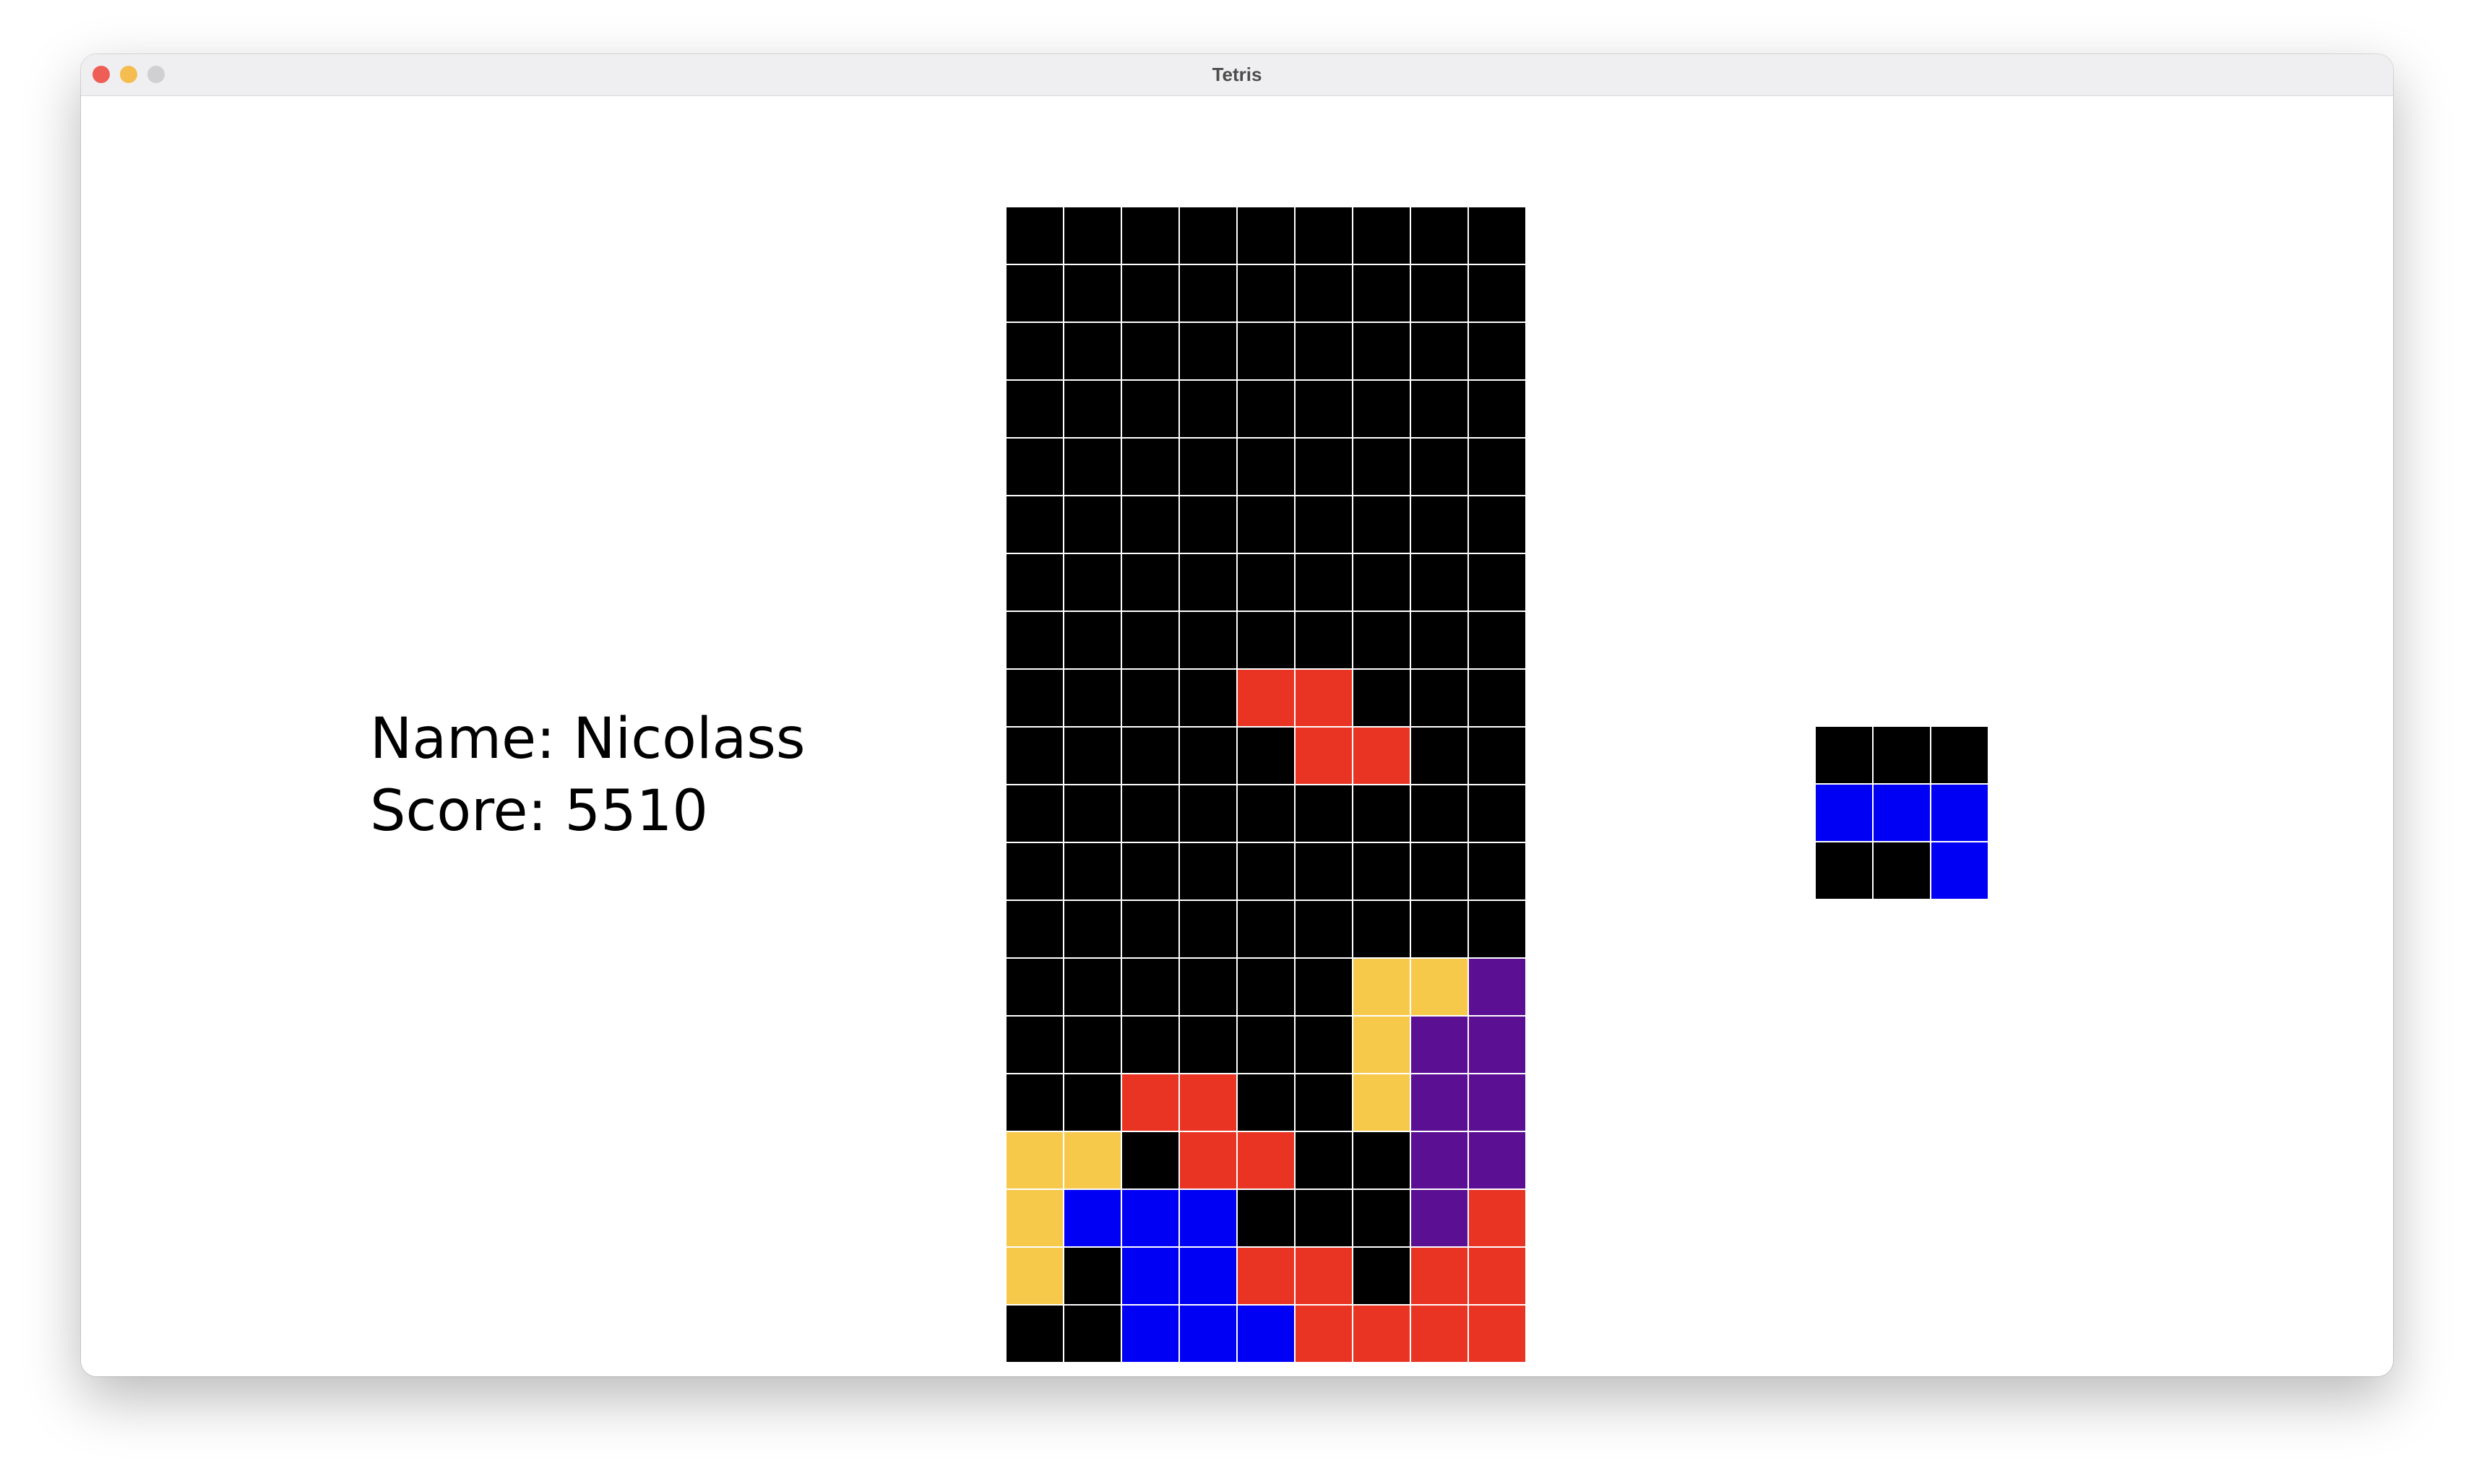 This screenshot has height=1484, width=2474. What do you see at coordinates (588, 775) in the screenshot?
I see `player-info: Name: Nicolass Score: 5510` at bounding box center [588, 775].